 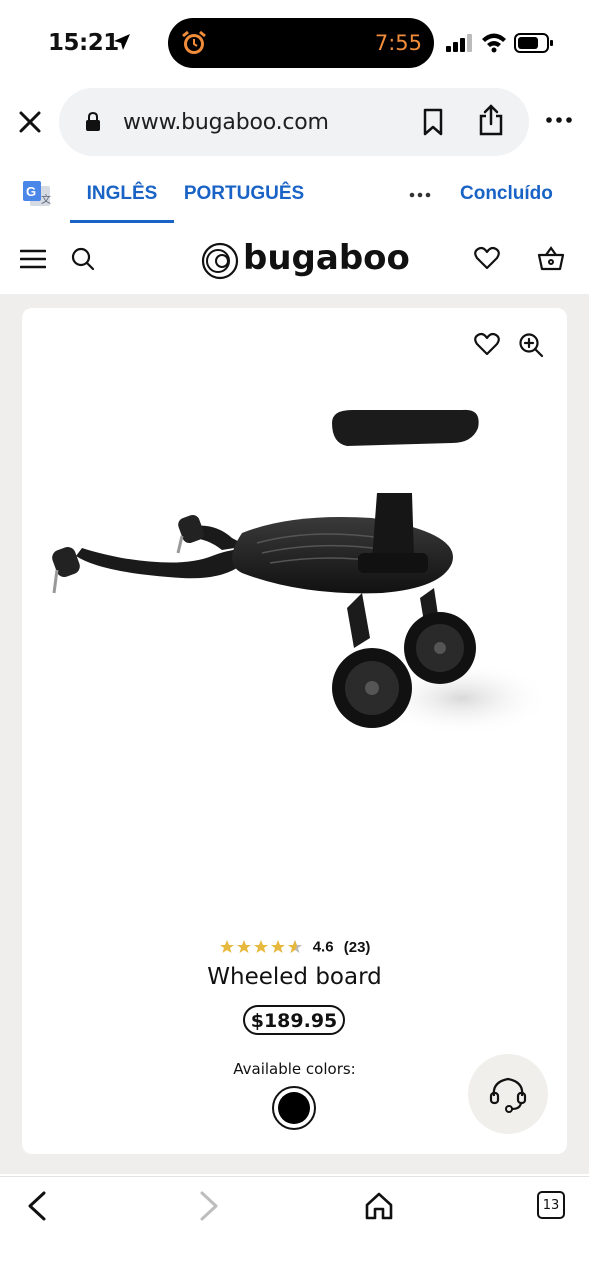 What do you see at coordinates (83, 259) in the screenshot?
I see `search-icon` at bounding box center [83, 259].